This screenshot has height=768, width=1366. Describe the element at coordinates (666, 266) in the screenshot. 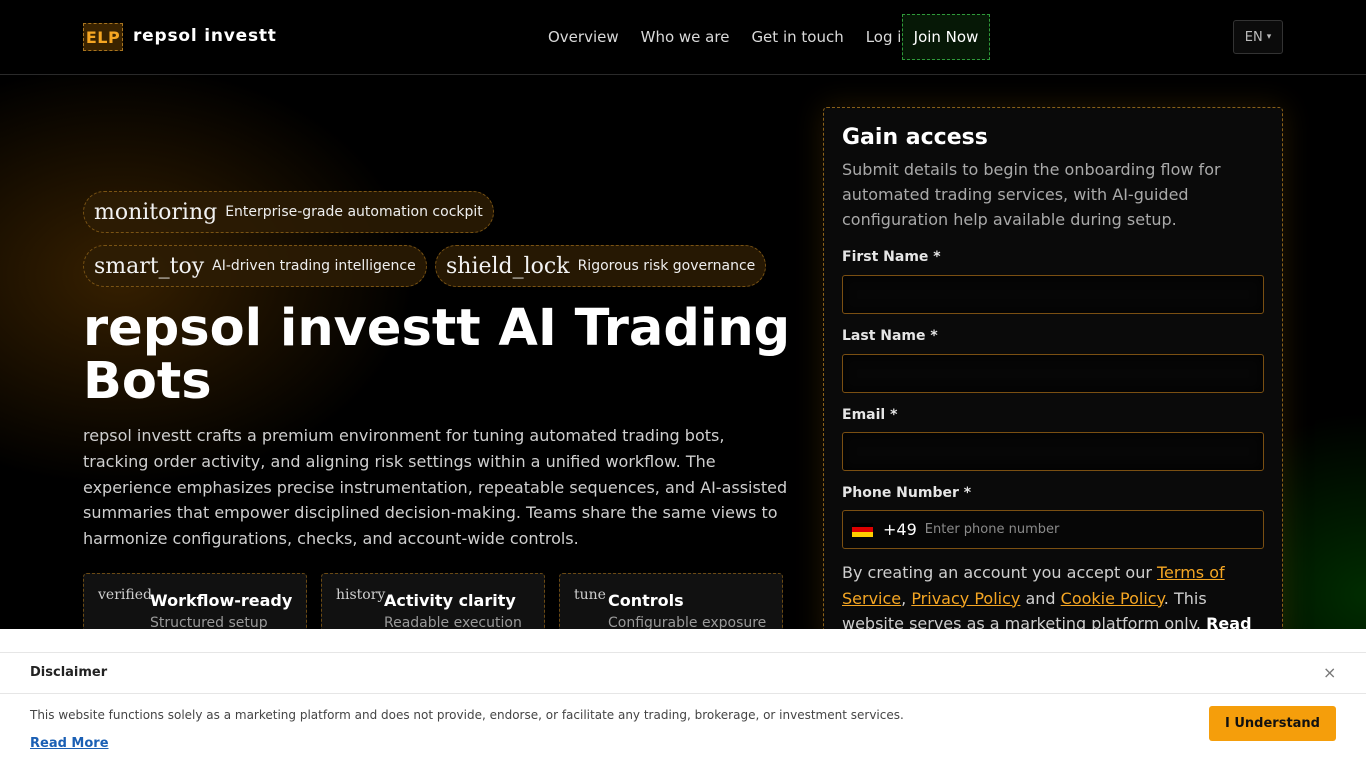

I see `chip-label: Rigorous risk governance` at that location.